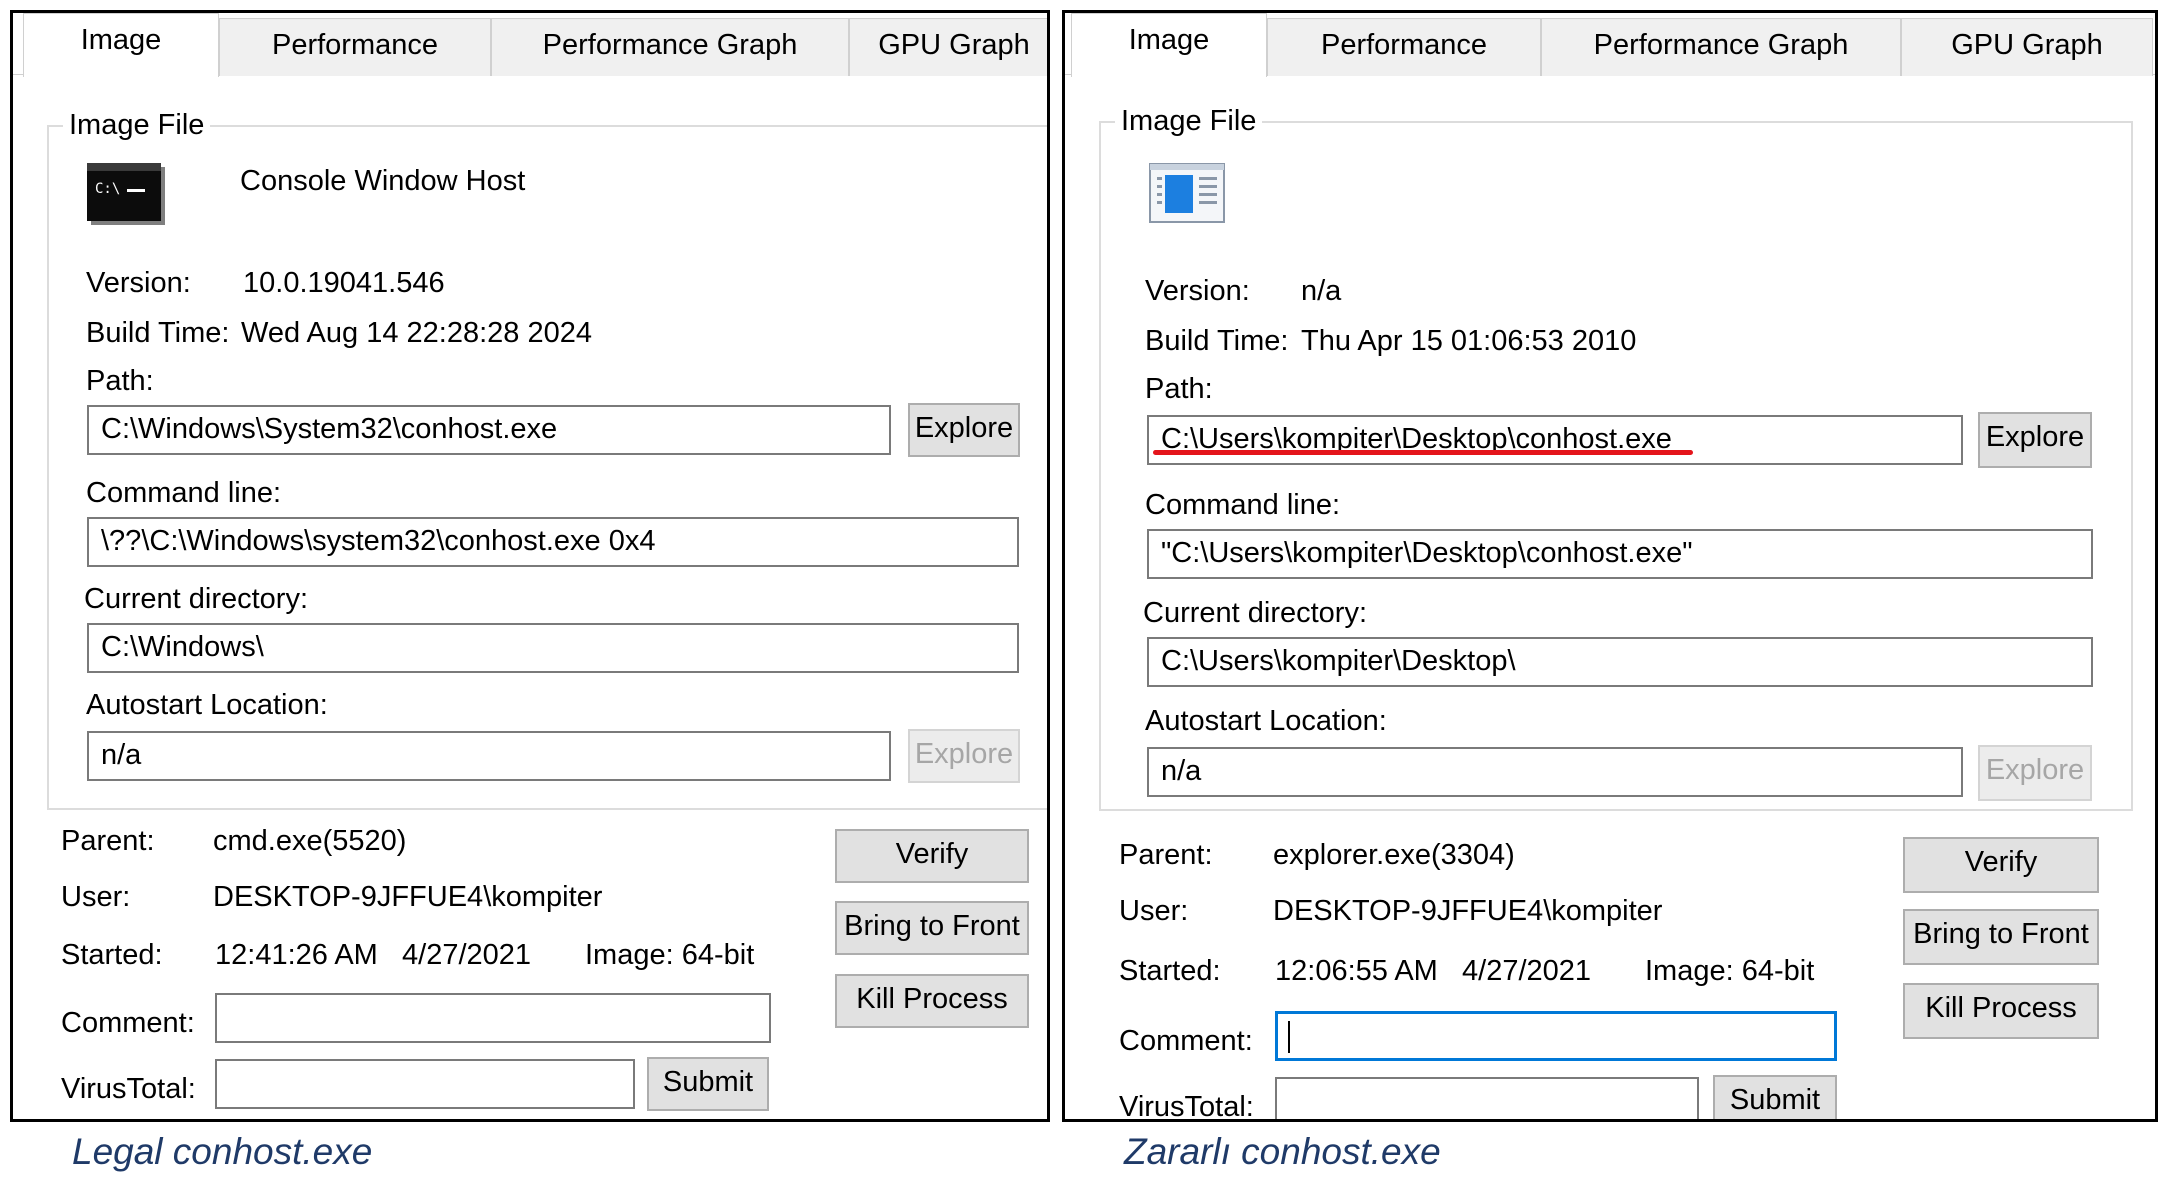 The image size is (2164, 1186). Describe the element at coordinates (1423, 452) in the screenshot. I see `path-highlight-underline` at that location.